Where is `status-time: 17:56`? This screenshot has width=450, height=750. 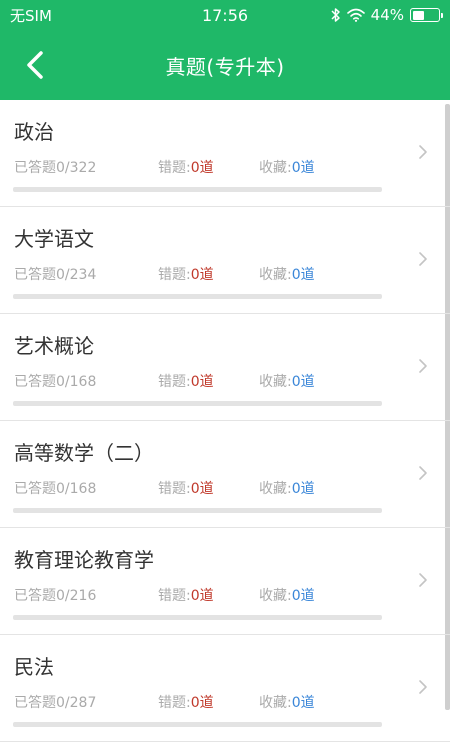 status-time: 17:56 is located at coordinates (225, 15).